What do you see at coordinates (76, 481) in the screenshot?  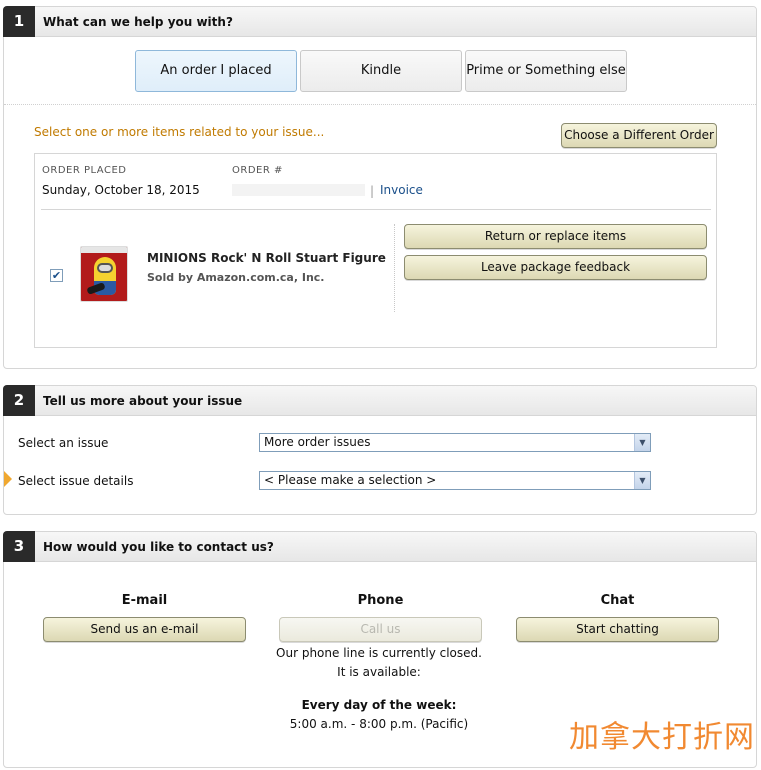 I see `select-details-label: Select issue details` at bounding box center [76, 481].